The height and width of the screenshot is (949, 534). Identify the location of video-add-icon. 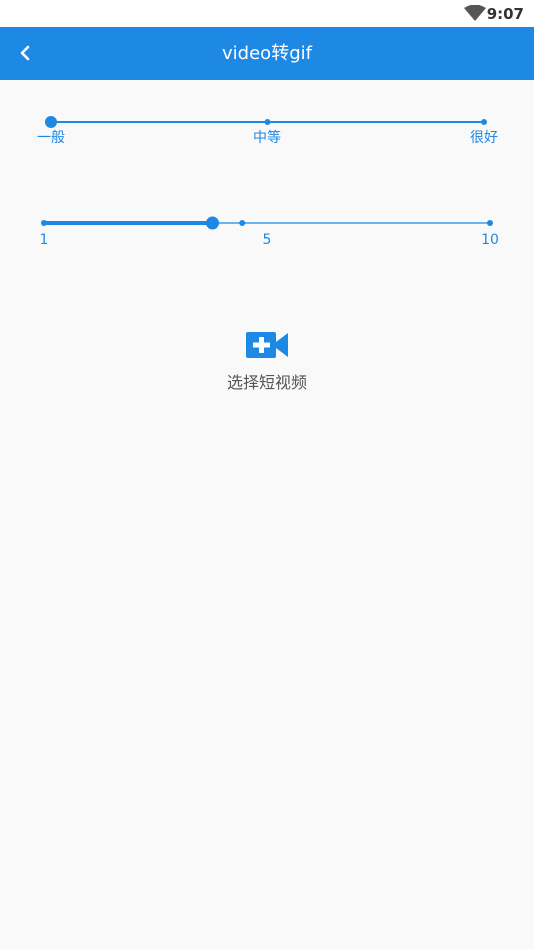
(267, 345).